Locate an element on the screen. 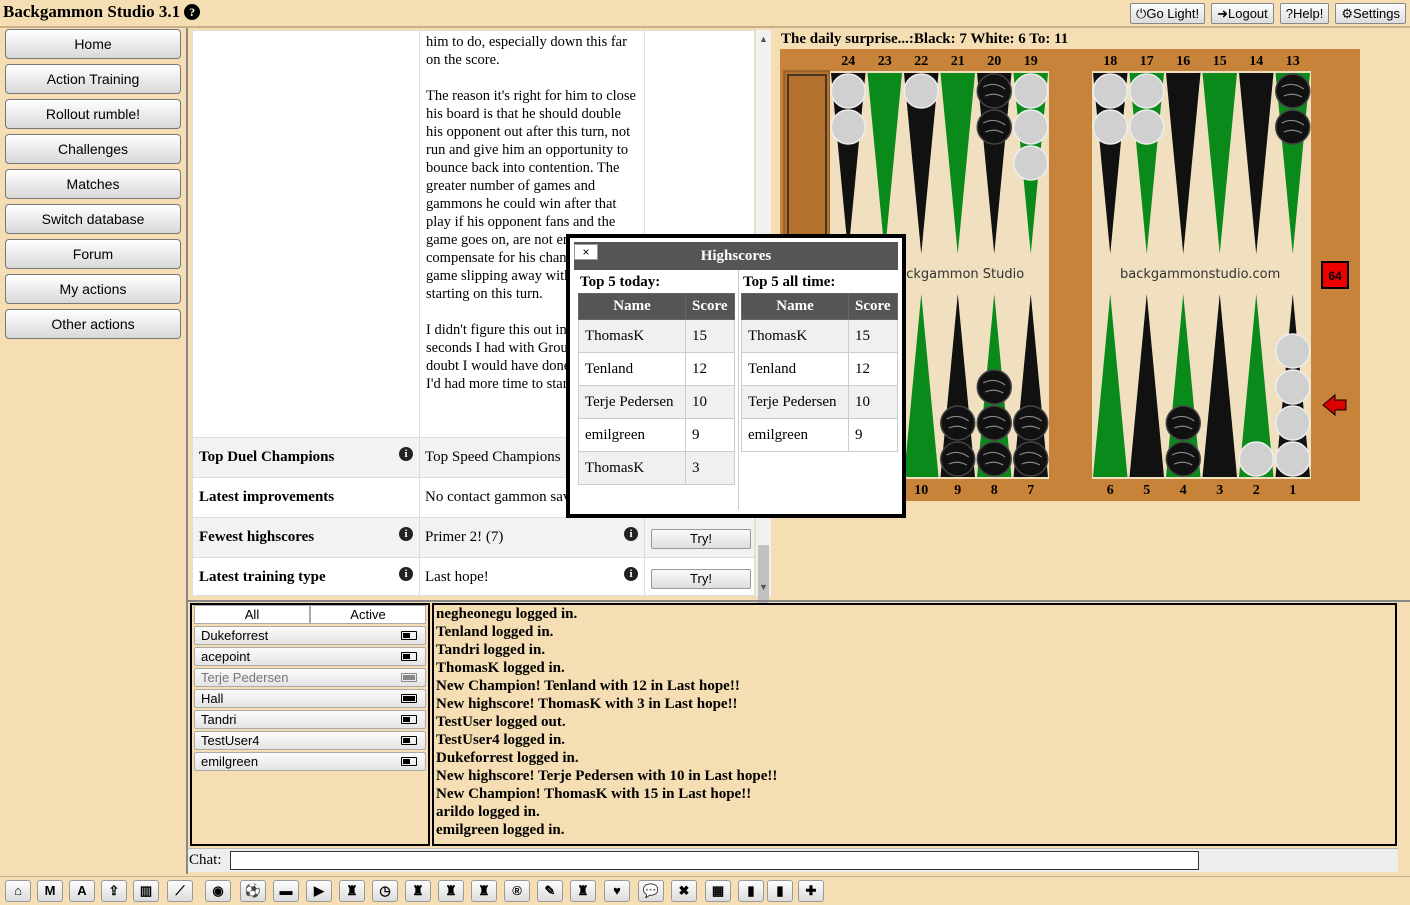  point-number: 3 is located at coordinates (1219, 490).